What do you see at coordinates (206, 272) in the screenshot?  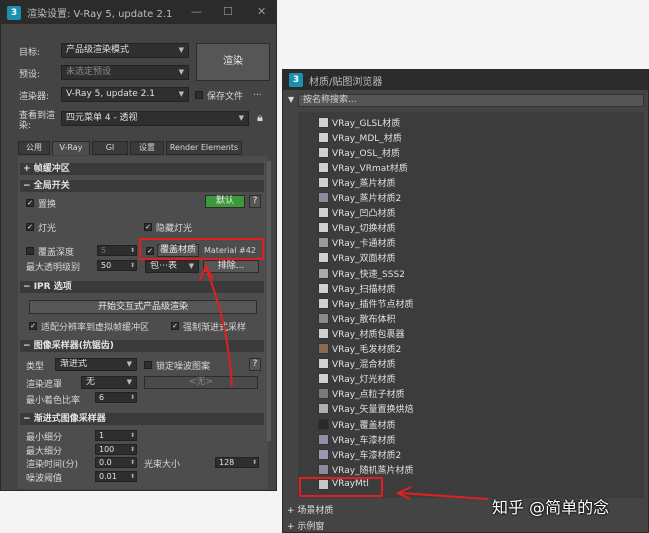 I see `arrow-head-override` at bounding box center [206, 272].